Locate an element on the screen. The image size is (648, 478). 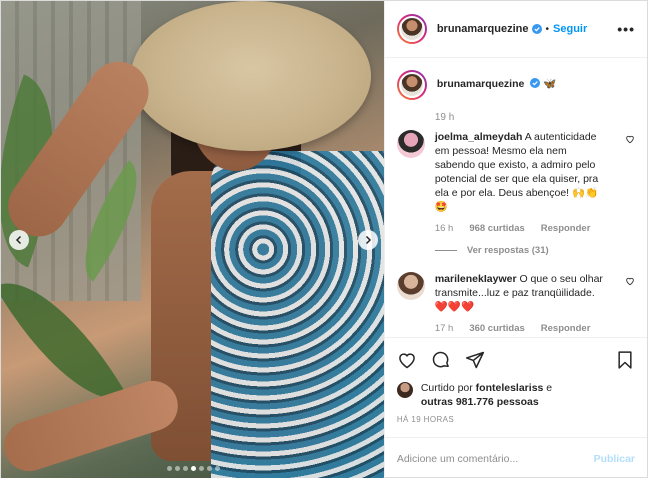
post-timestamp: HÁ 19 HORAS is located at coordinates (516, 423).